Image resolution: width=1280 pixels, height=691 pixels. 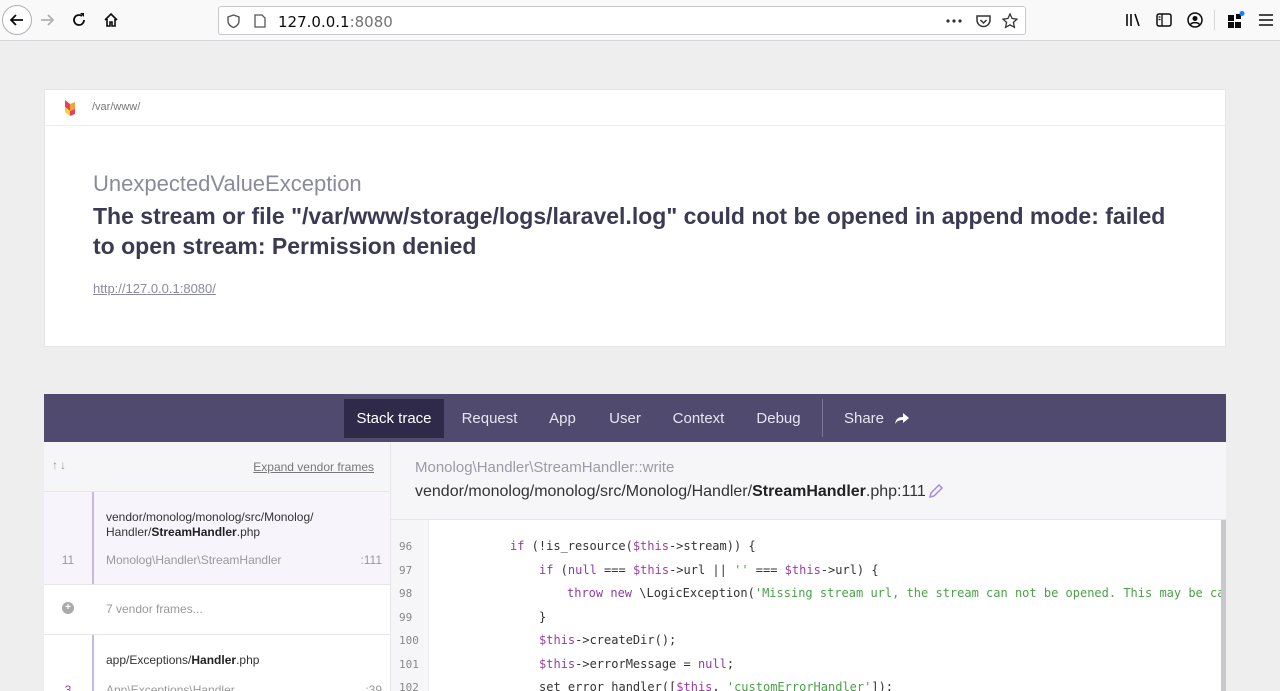 What do you see at coordinates (233, 21) in the screenshot?
I see `shield-icon` at bounding box center [233, 21].